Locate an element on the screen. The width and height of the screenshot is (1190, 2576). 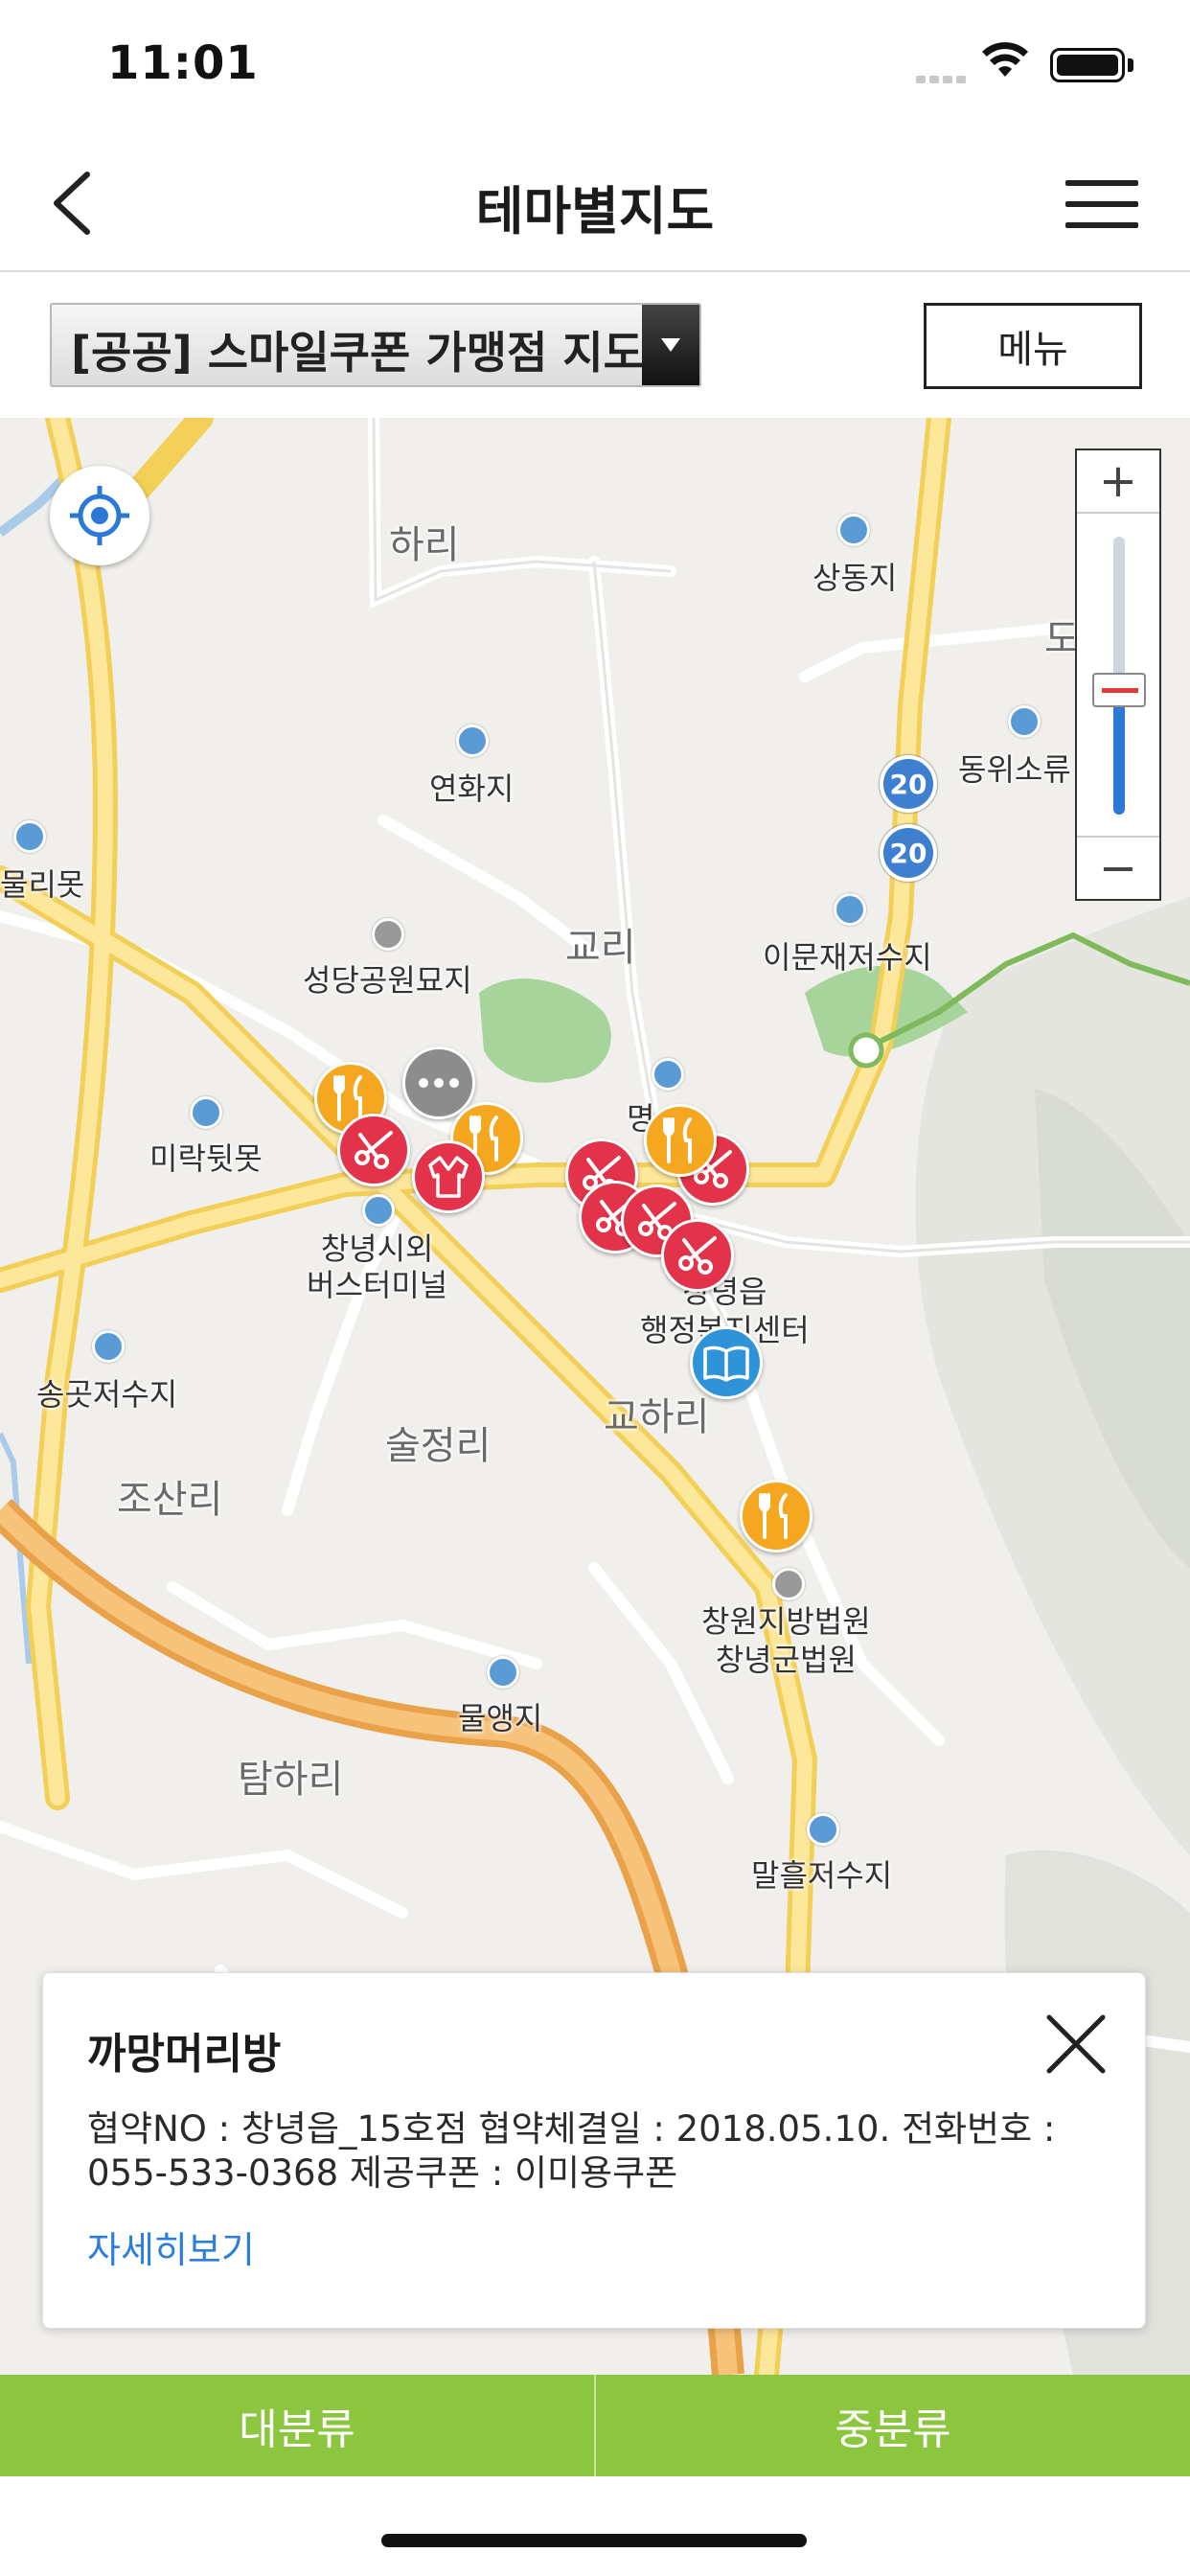
detail-link: 자세히보기 is located at coordinates (171, 2246).